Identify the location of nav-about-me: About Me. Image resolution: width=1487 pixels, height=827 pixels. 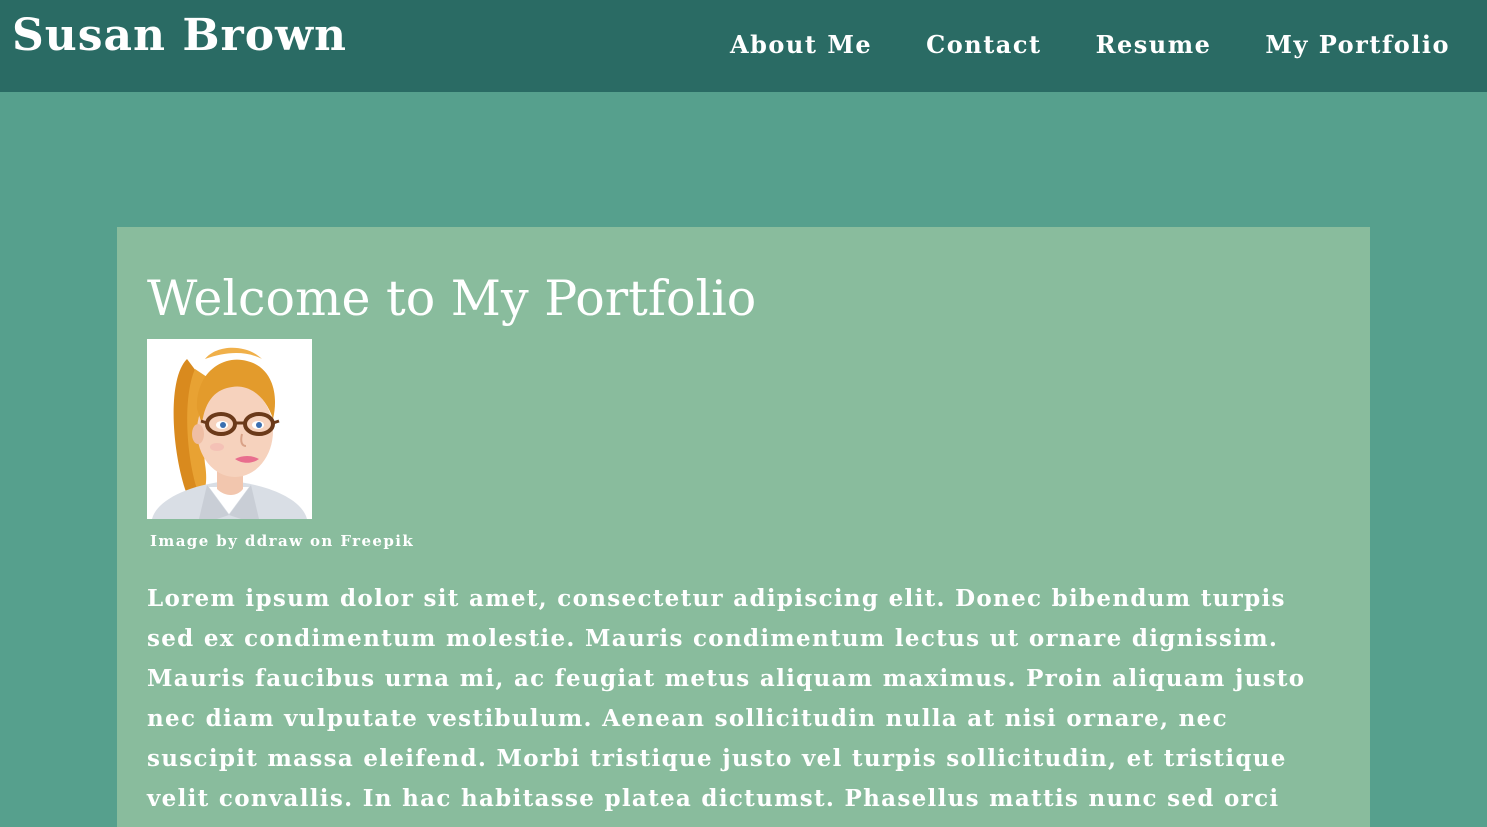
(801, 45).